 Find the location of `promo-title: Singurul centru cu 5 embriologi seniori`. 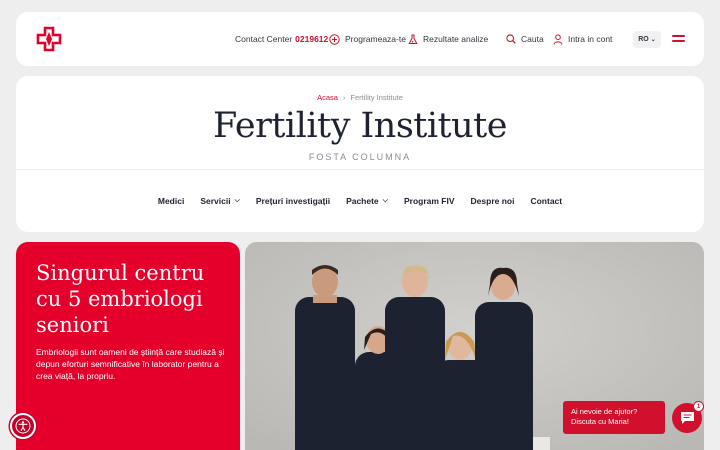

promo-title: Singurul centru cu 5 embriologi seniori is located at coordinates (120, 299).